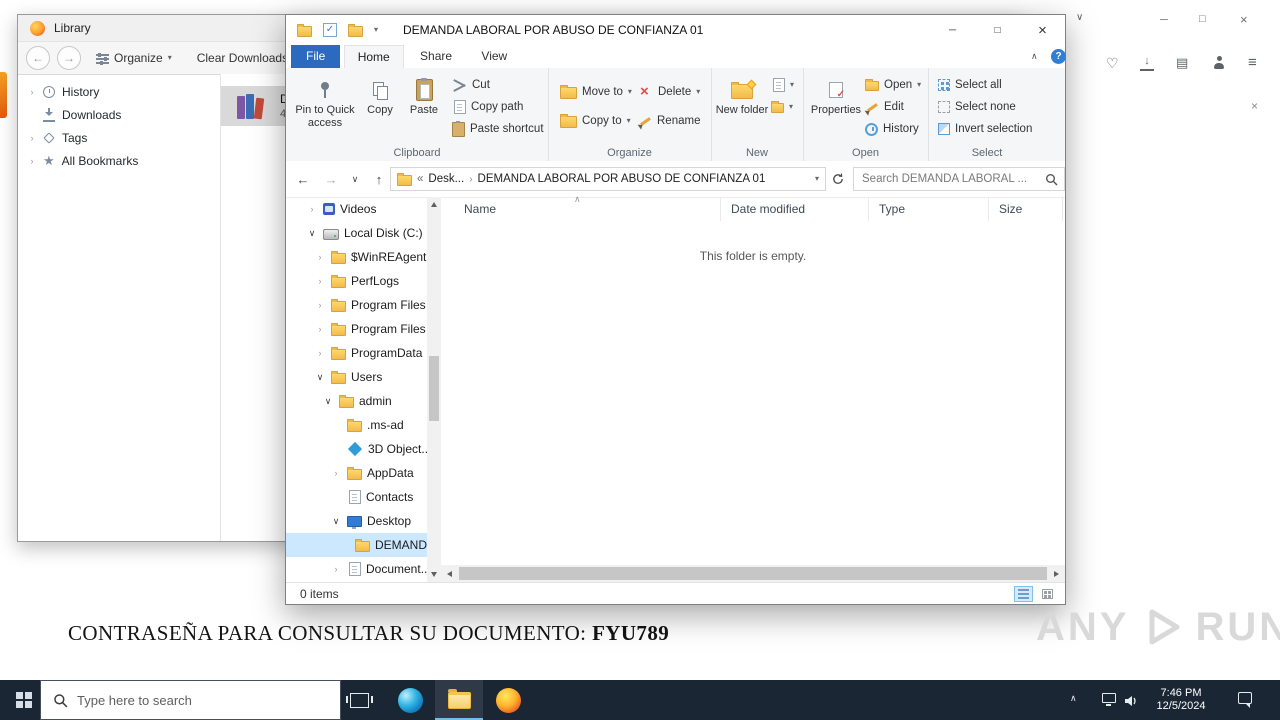  What do you see at coordinates (892, 129) in the screenshot?
I see `history-button: History` at bounding box center [892, 129].